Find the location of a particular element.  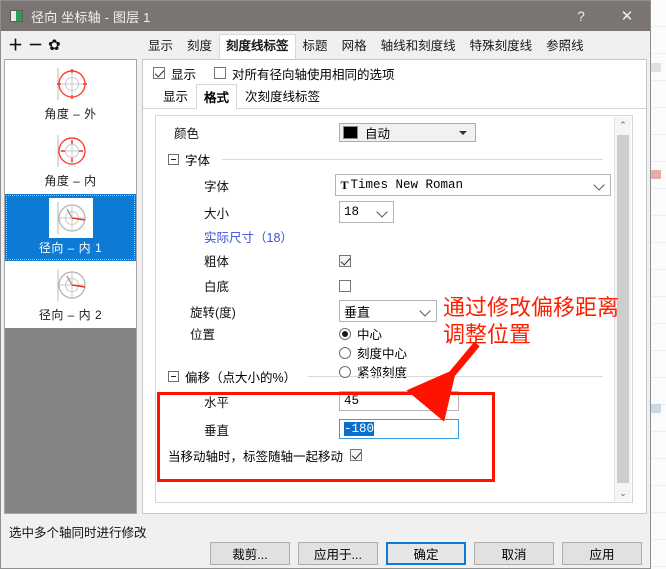

vertical-scrollbar: ⌃ ⌄ is located at coordinates (622, 309).